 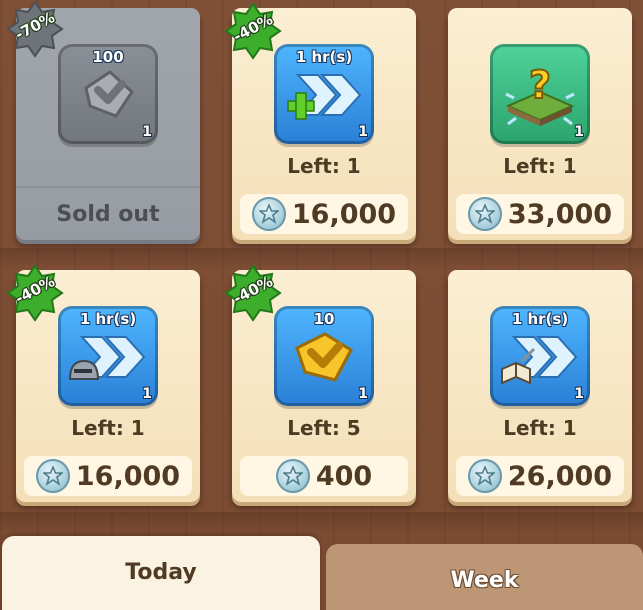 I want to click on tab-week-label: Week, so click(x=484, y=580).